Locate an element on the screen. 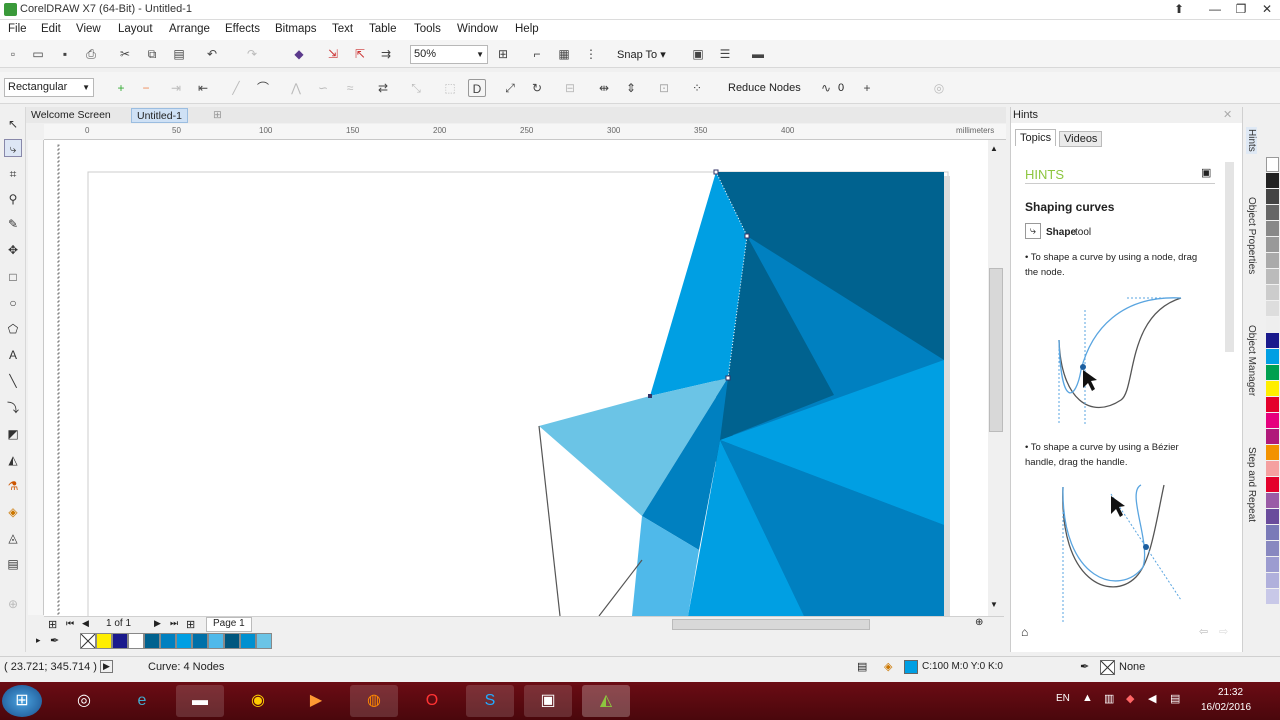 This screenshot has height=720, width=1280. application-launcher-icon: ☰ is located at coordinates (725, 54).